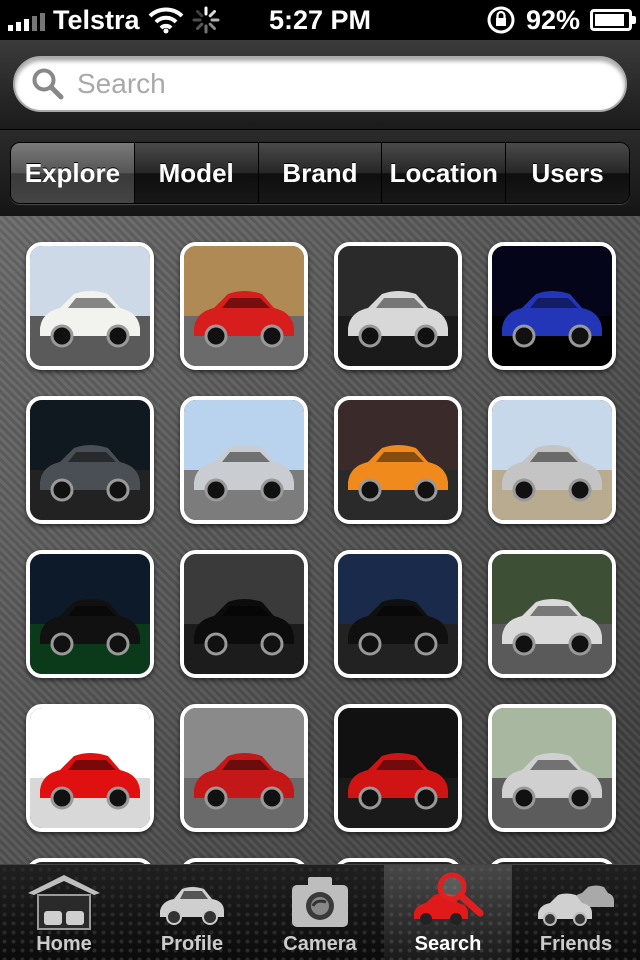  What do you see at coordinates (567, 173) in the screenshot?
I see `segment-users: Users` at bounding box center [567, 173].